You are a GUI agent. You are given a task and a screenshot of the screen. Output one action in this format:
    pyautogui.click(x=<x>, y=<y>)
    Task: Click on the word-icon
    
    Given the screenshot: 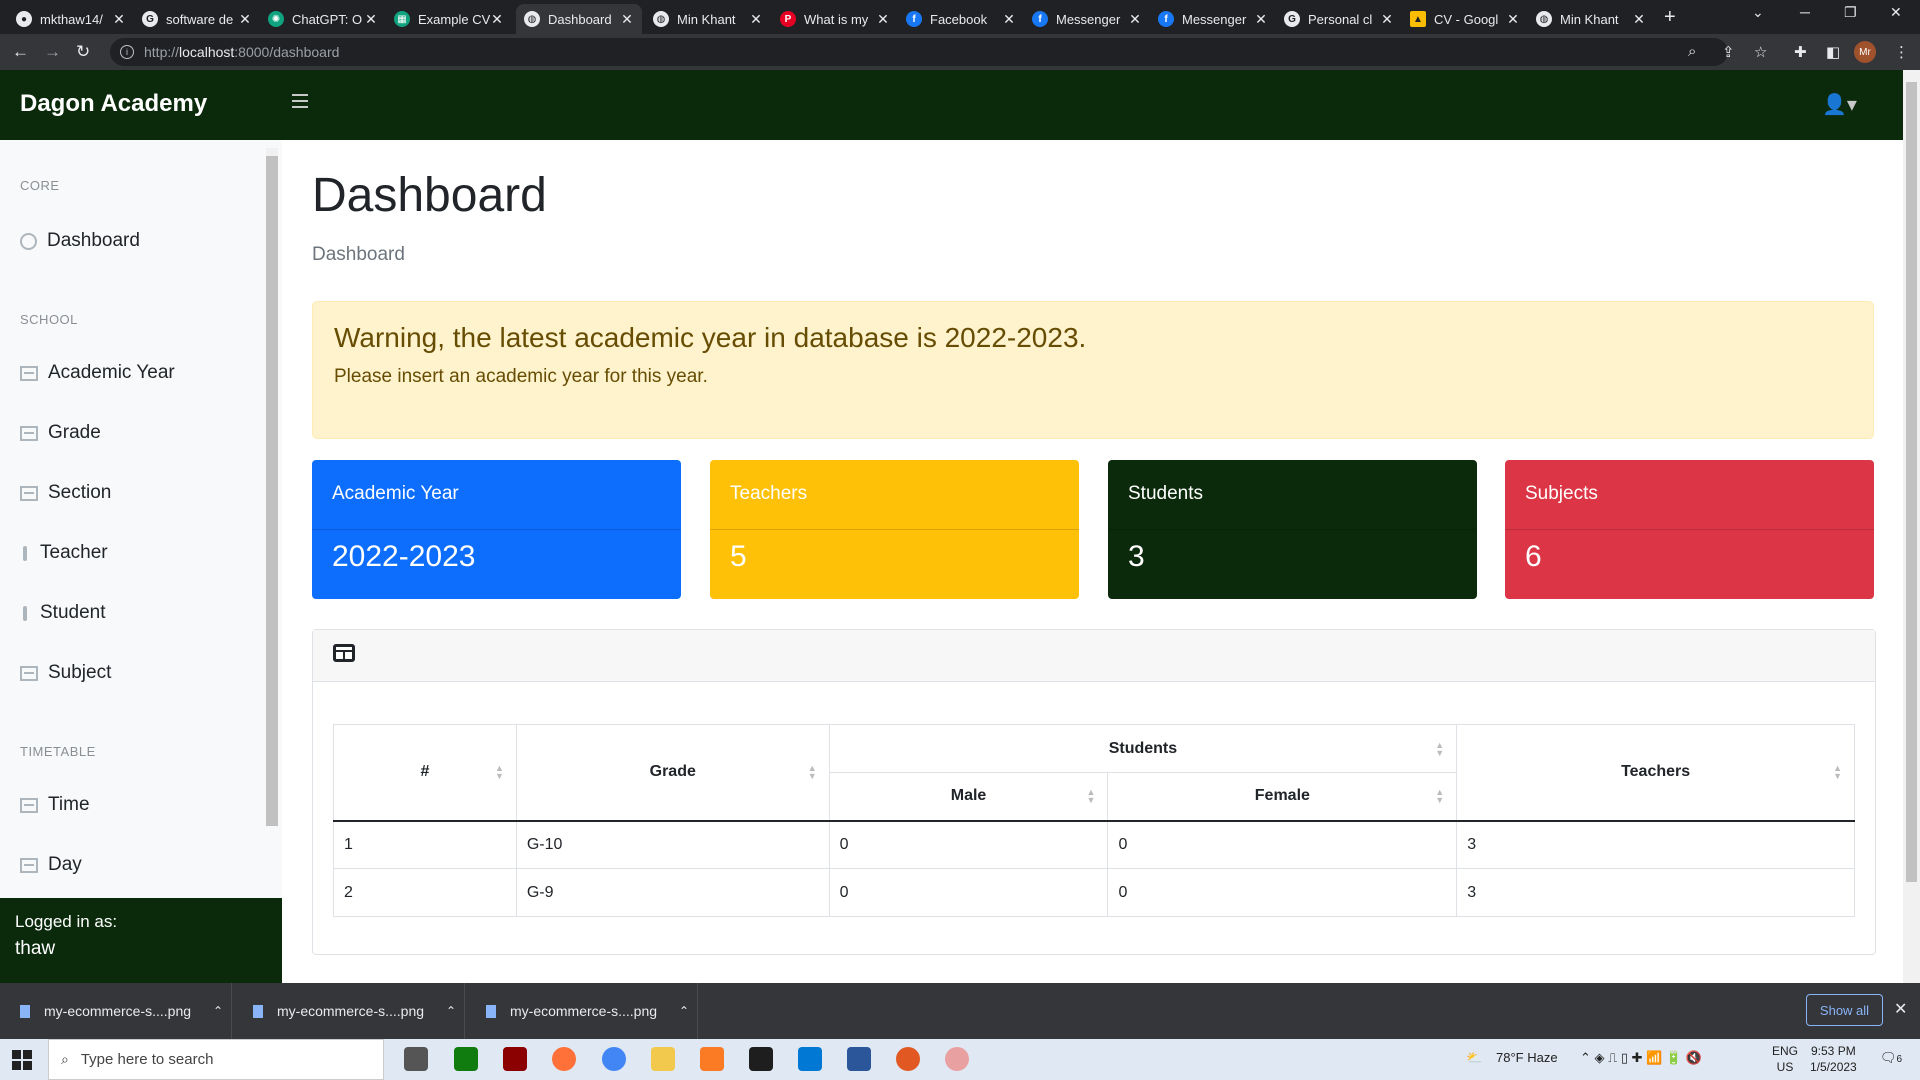 What is the action you would take?
    pyautogui.click(x=859, y=1059)
    